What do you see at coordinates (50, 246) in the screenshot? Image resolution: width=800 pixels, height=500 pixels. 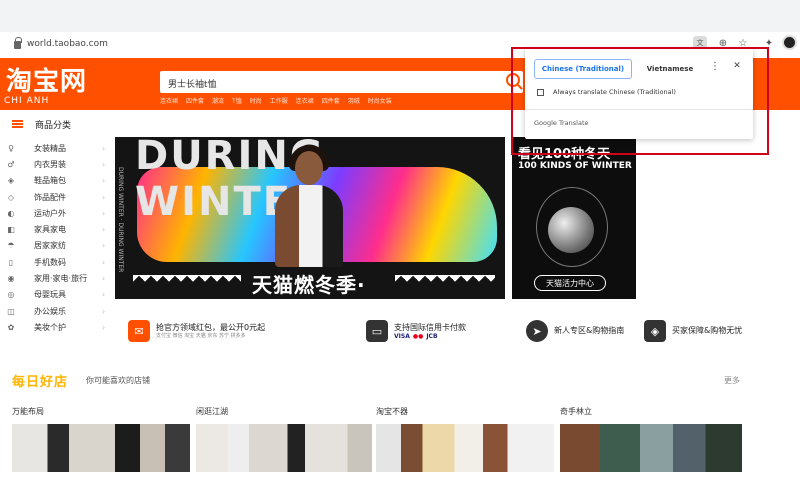 I see `category-label: 居家家纺` at bounding box center [50, 246].